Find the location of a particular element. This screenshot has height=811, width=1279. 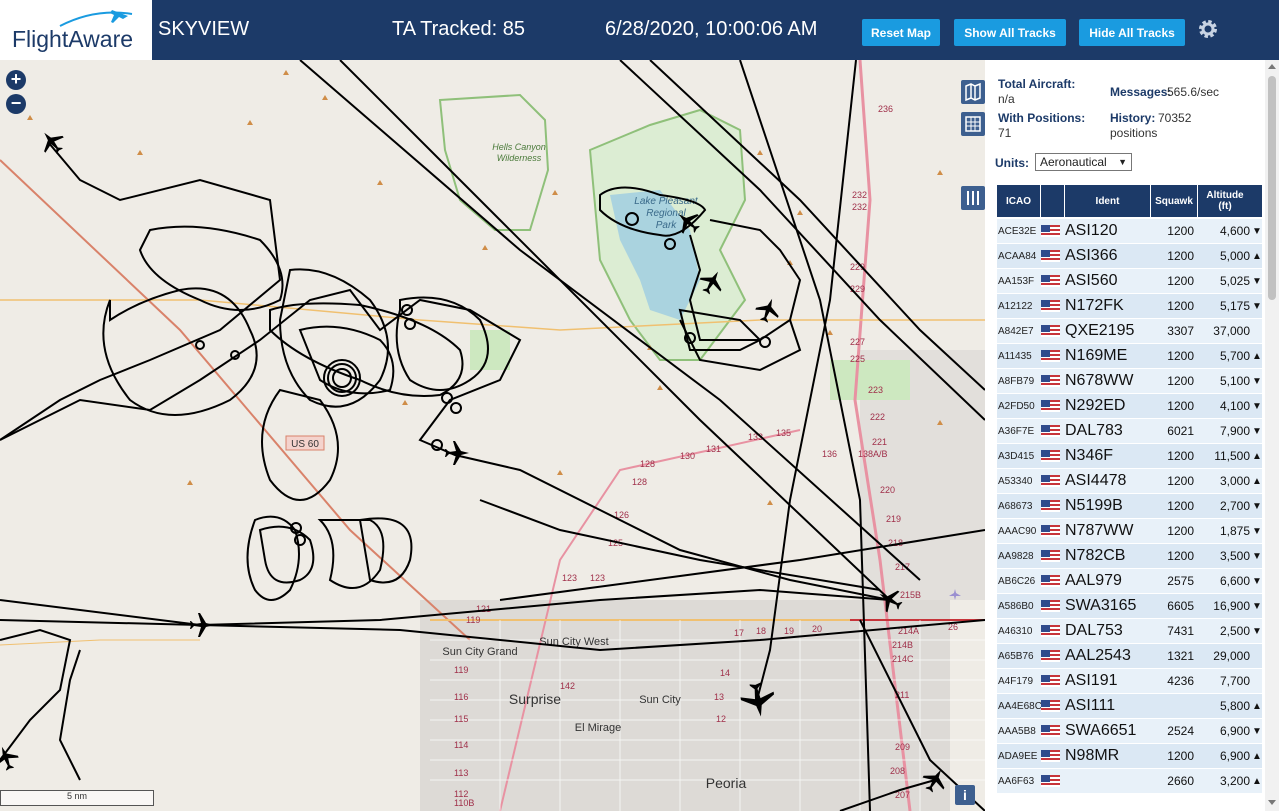

zoom-out-button: − is located at coordinates (16, 104).